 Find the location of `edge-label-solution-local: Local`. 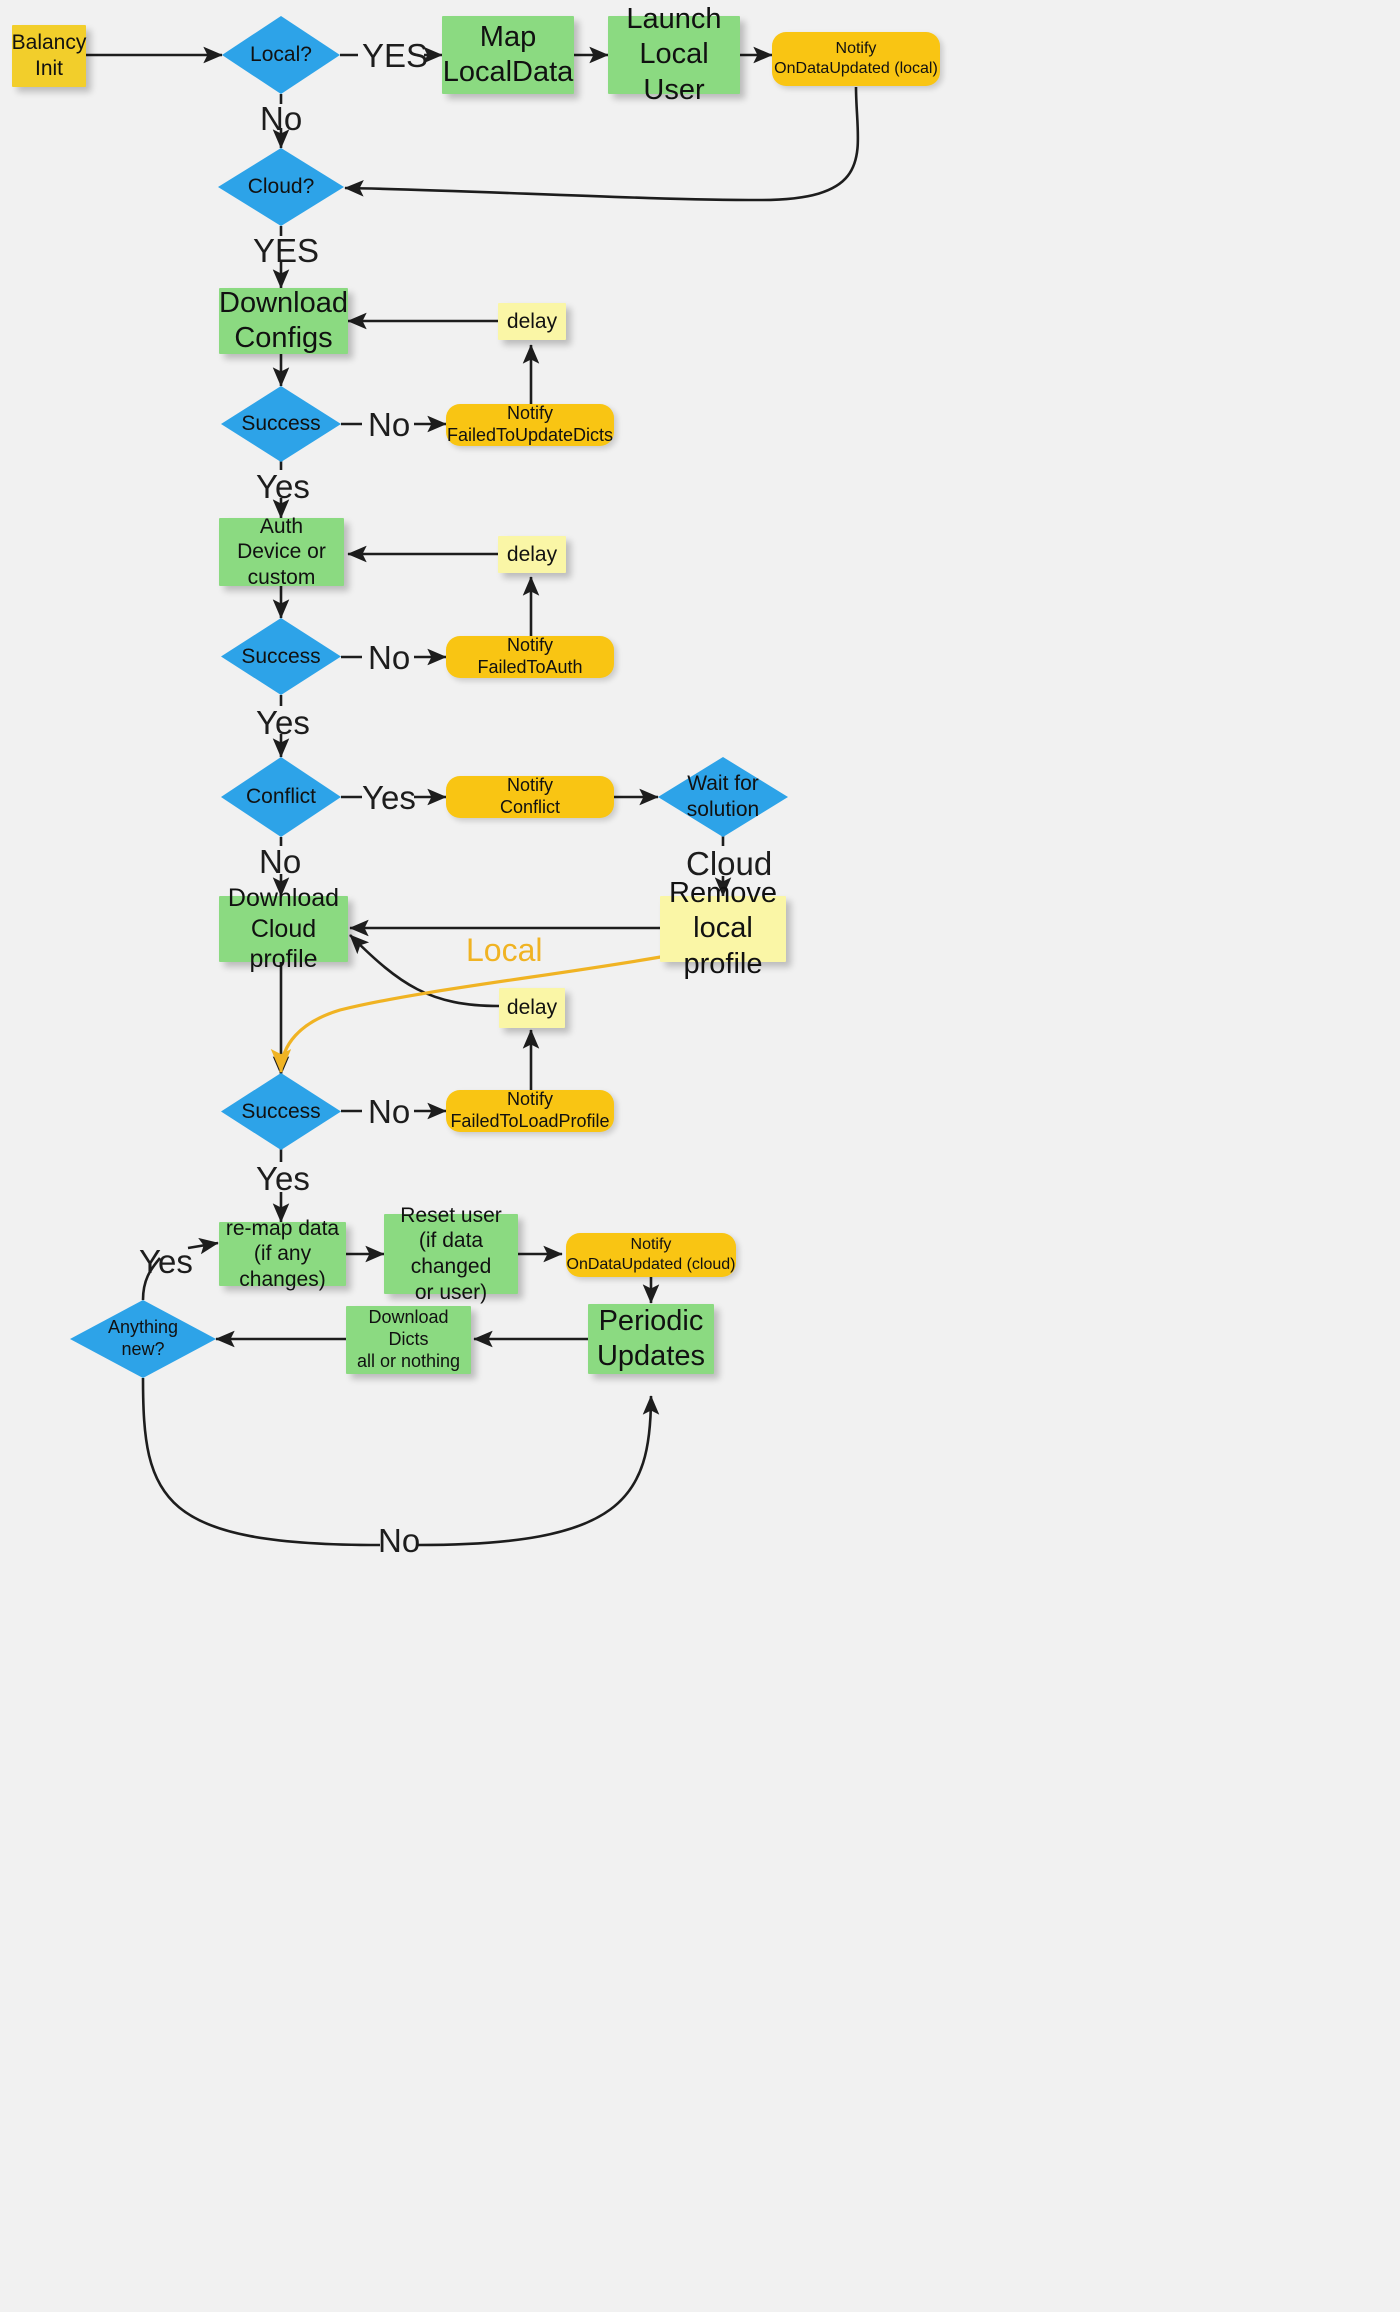

edge-label-solution-local: Local is located at coordinates (504, 950).